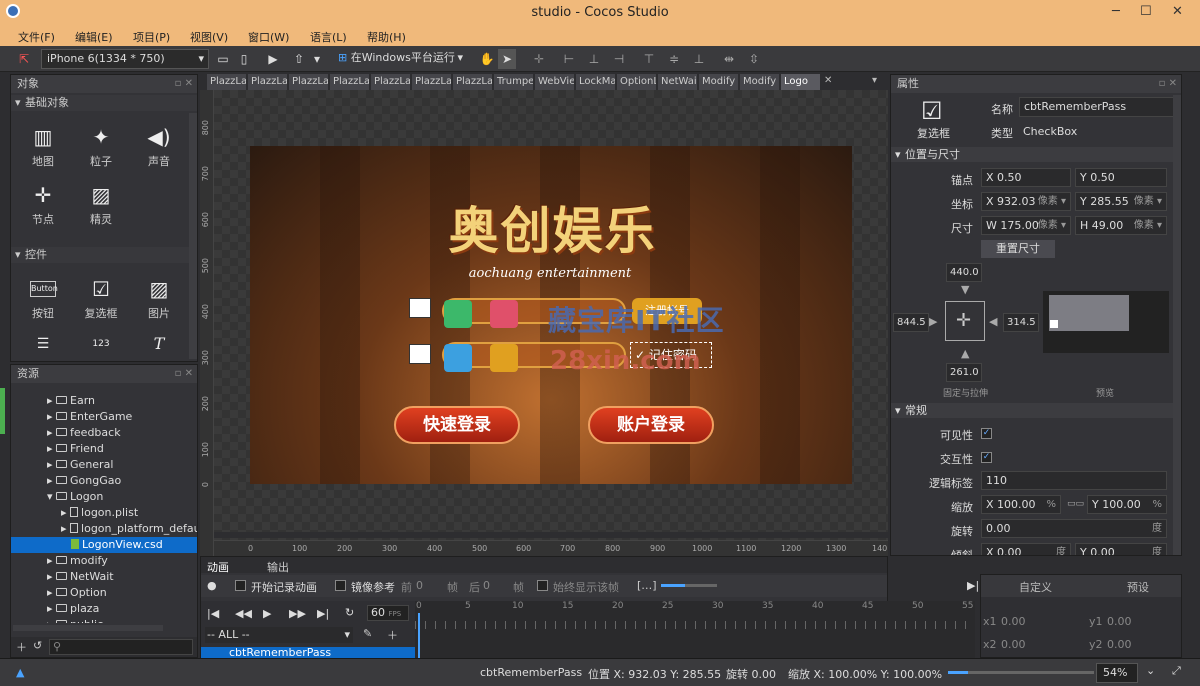 This screenshot has height=686, width=1200. Describe the element at coordinates (43, 344) in the screenshot. I see `control-text-area: ☰` at that location.